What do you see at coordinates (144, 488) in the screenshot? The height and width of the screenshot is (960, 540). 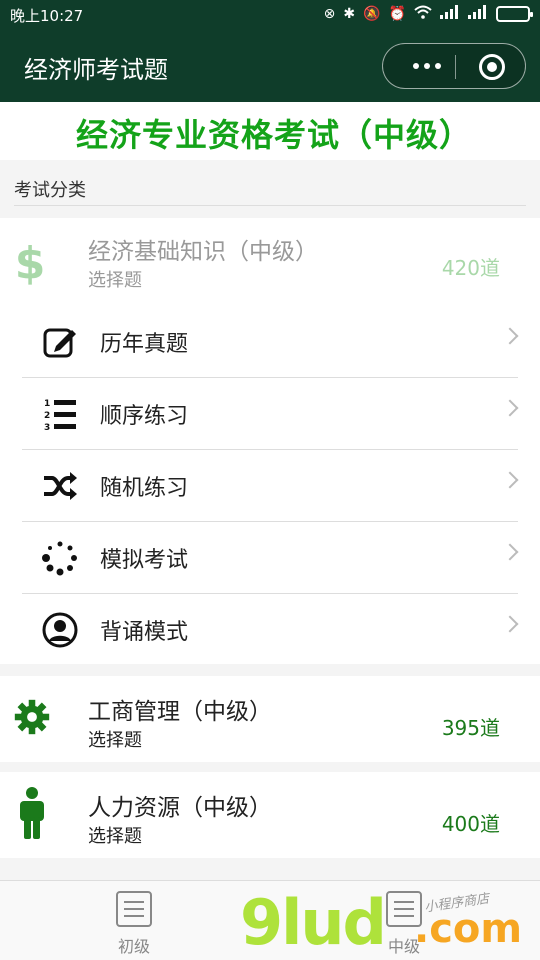 I see `menu-item-label: 随机练习` at bounding box center [144, 488].